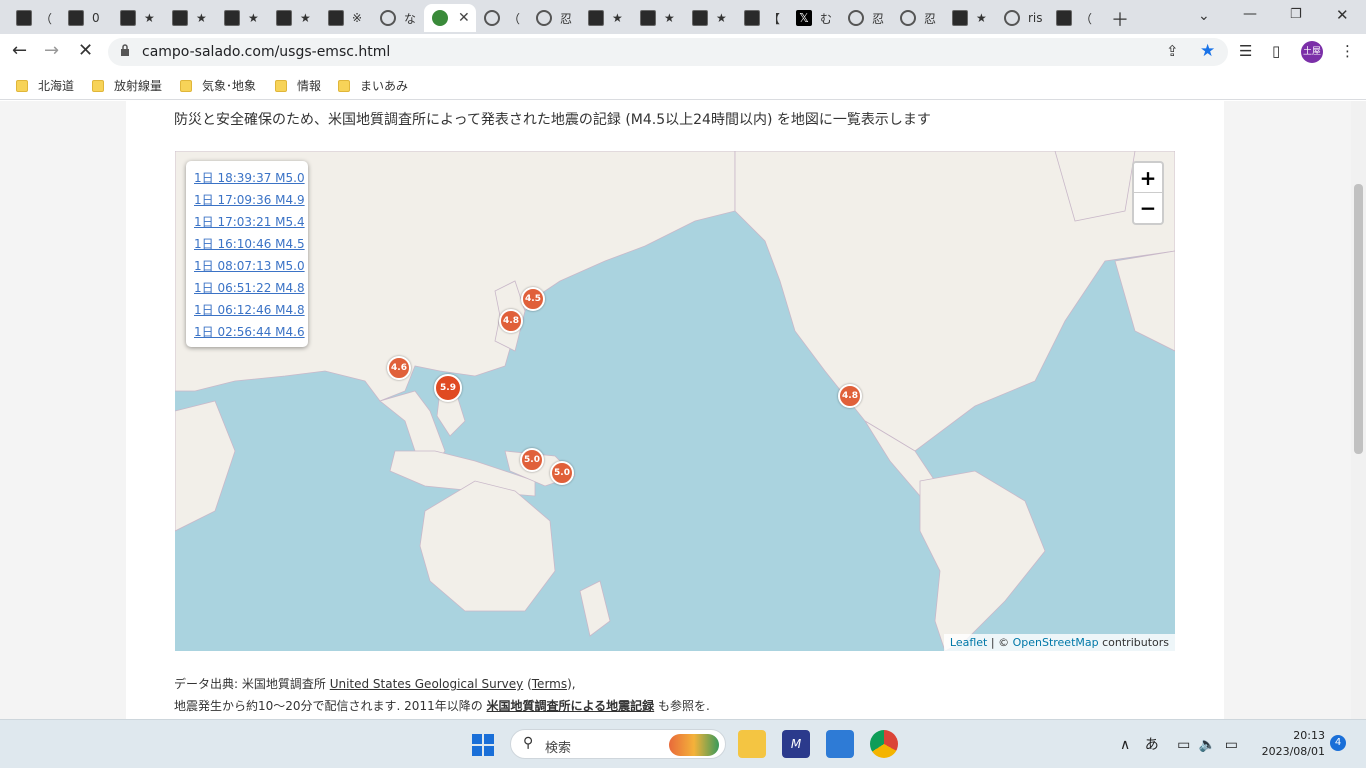 This screenshot has height=768, width=1366. I want to click on bookmark-folder-0: 北海道, so click(45, 85).